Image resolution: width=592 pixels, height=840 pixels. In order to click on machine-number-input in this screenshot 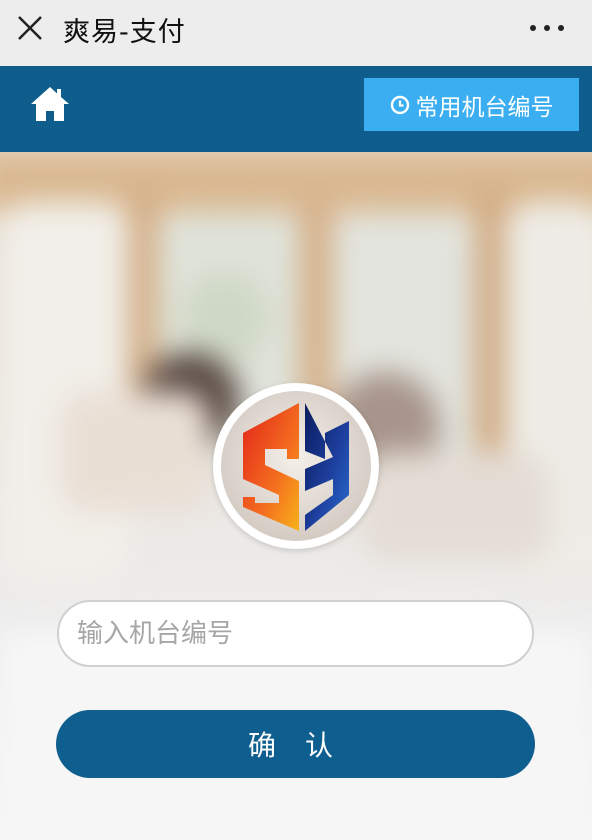, I will do `click(295, 633)`.